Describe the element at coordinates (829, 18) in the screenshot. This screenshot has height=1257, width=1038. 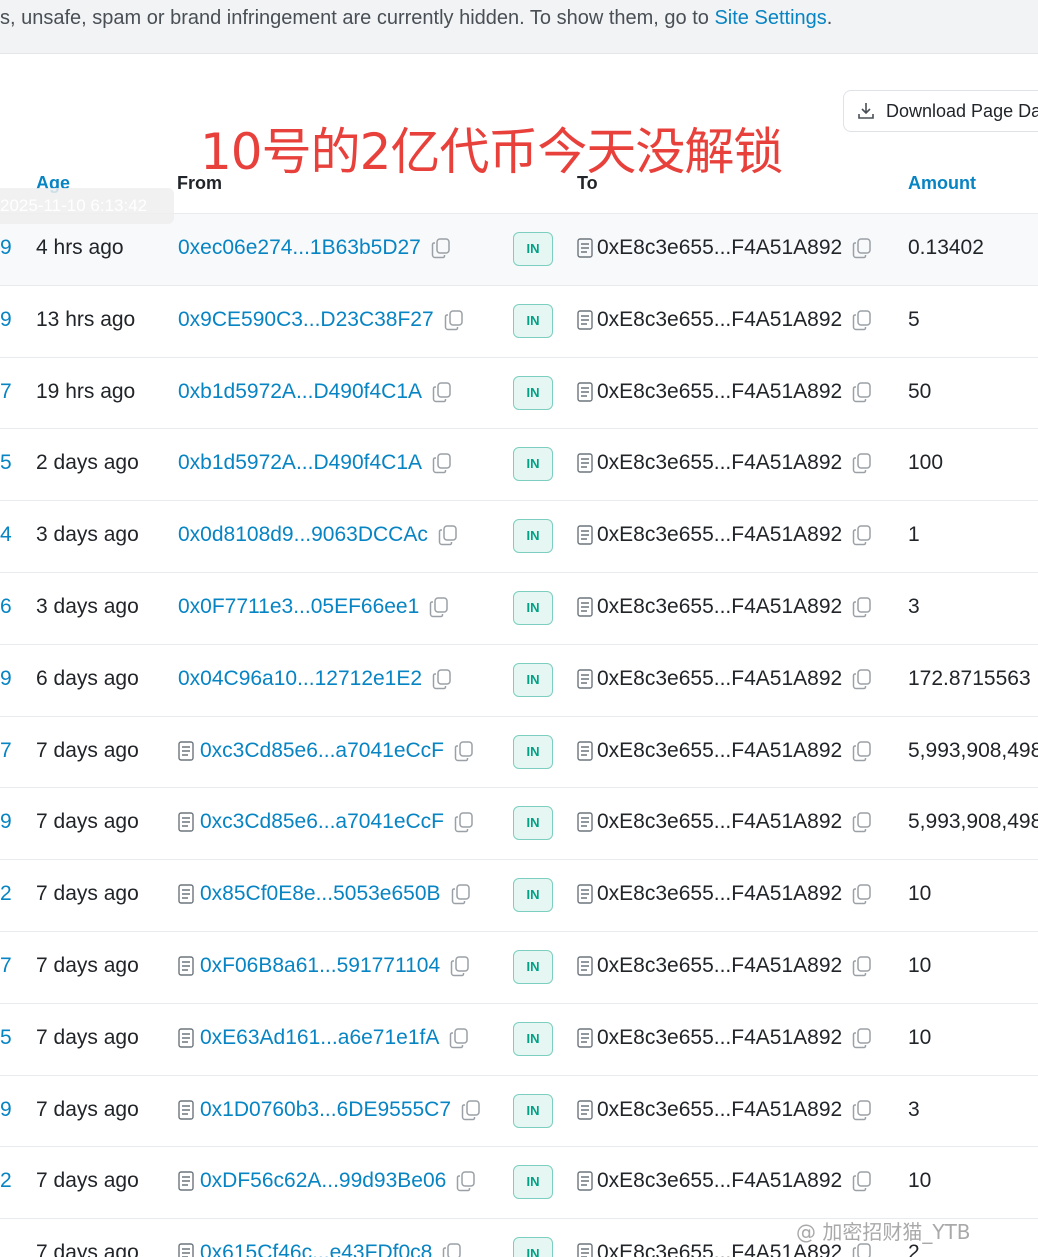
I see `notice-suffix: .` at that location.